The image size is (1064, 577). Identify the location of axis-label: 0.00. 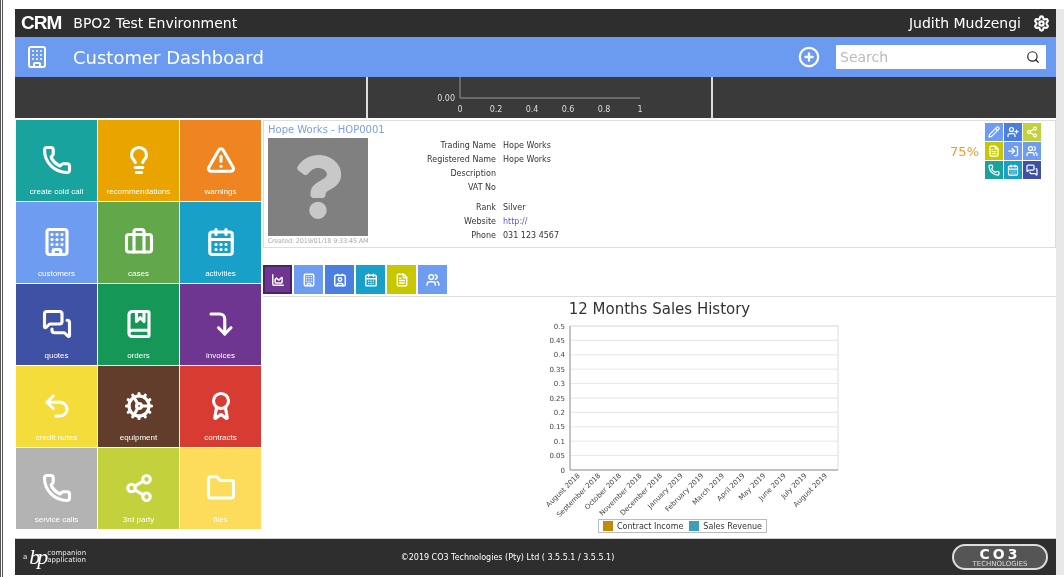
(446, 98).